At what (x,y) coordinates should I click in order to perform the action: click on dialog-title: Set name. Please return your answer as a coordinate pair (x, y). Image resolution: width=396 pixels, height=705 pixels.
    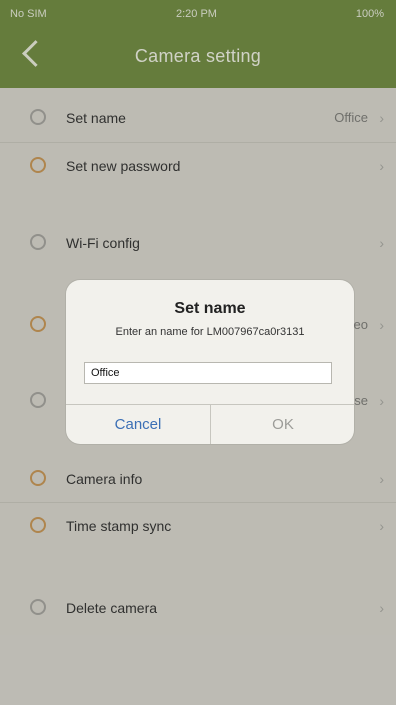
    Looking at the image, I should click on (210, 308).